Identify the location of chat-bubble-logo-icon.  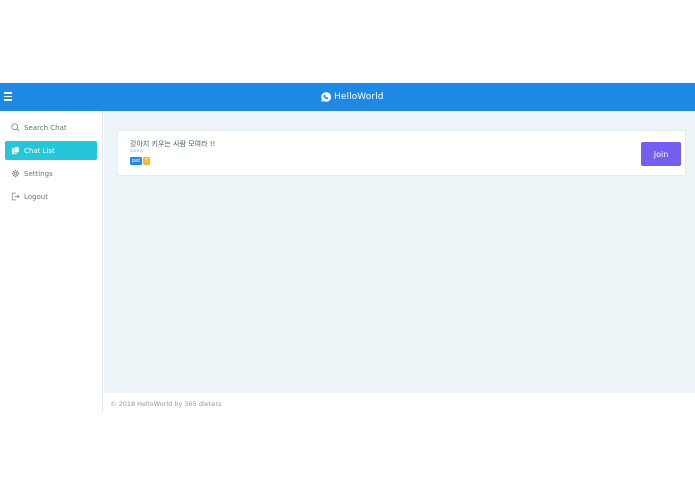
(326, 97).